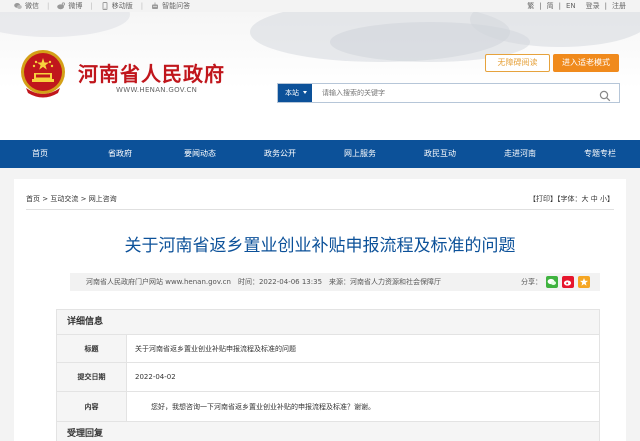 Image resolution: width=640 pixels, height=441 pixels. I want to click on weixin-label: 微信, so click(32, 6).